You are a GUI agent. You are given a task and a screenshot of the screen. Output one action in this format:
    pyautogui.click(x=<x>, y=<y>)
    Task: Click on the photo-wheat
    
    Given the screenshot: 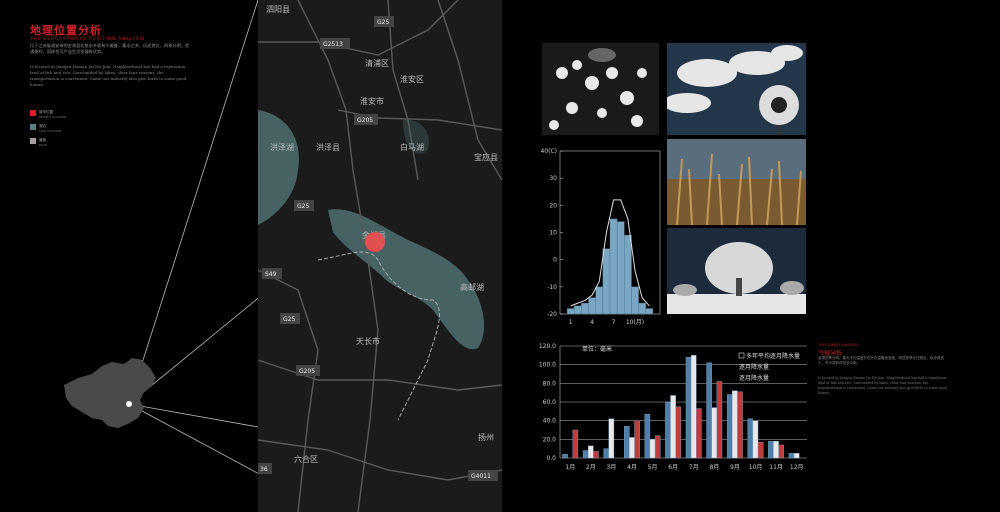 What is the action you would take?
    pyautogui.click(x=736, y=182)
    